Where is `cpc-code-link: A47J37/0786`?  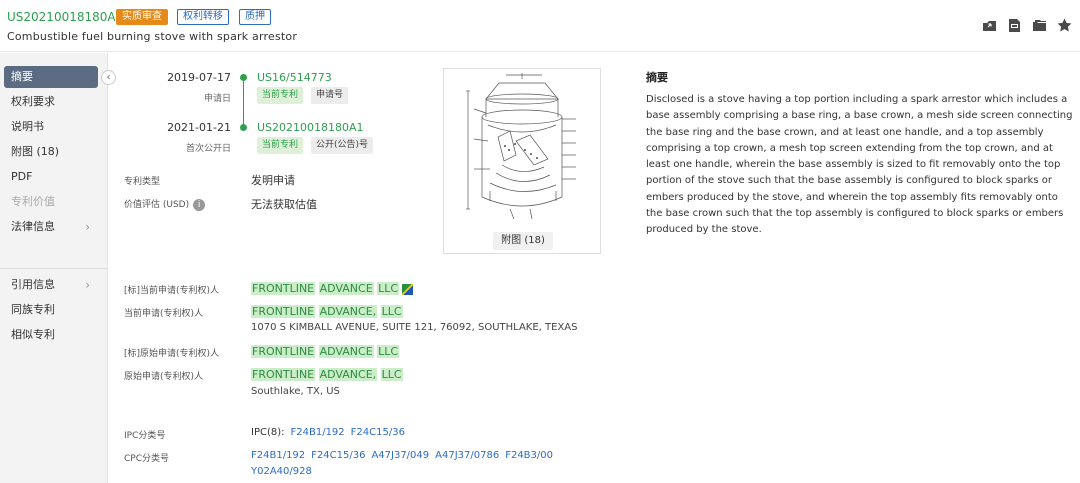 cpc-code-link: A47J37/0786 is located at coordinates (467, 455).